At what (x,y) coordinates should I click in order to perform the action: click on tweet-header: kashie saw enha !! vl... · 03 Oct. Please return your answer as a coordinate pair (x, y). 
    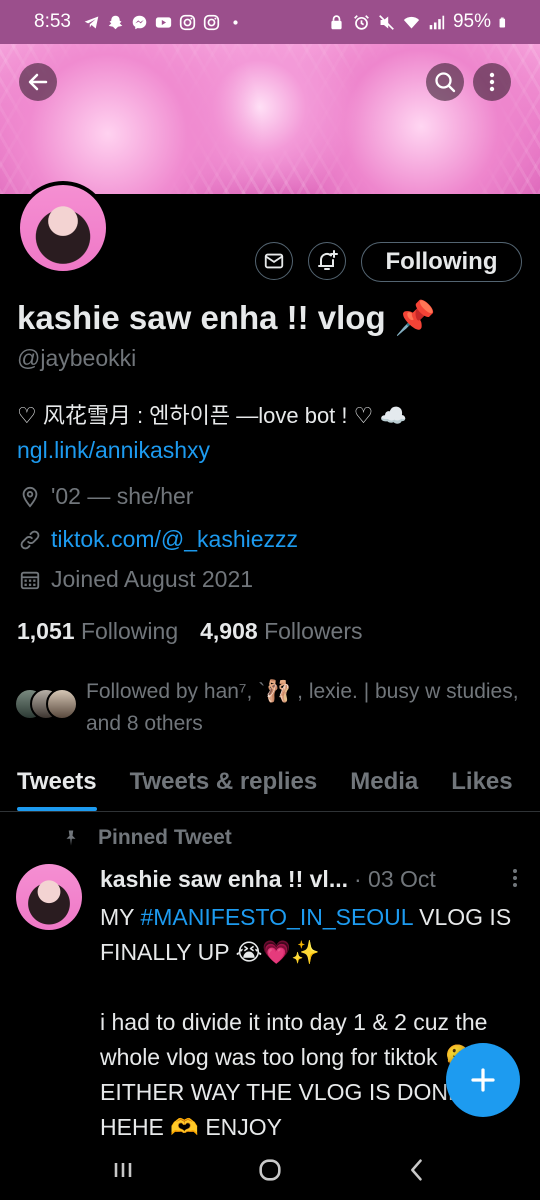
    Looking at the image, I should click on (268, 879).